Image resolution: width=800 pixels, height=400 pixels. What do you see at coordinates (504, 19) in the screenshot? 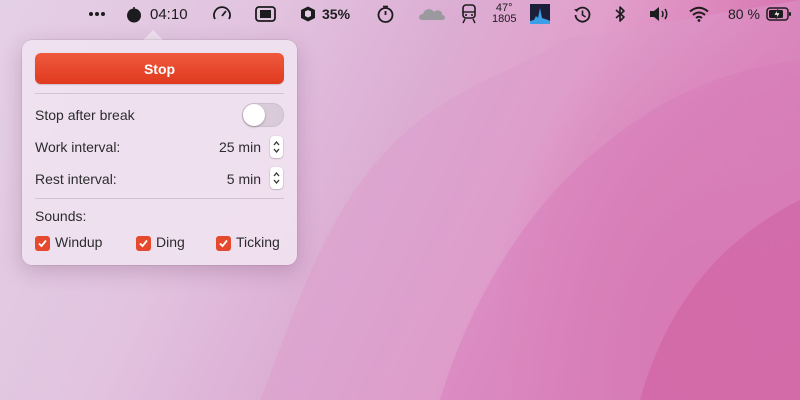
I see `weather-time: 1805` at bounding box center [504, 19].